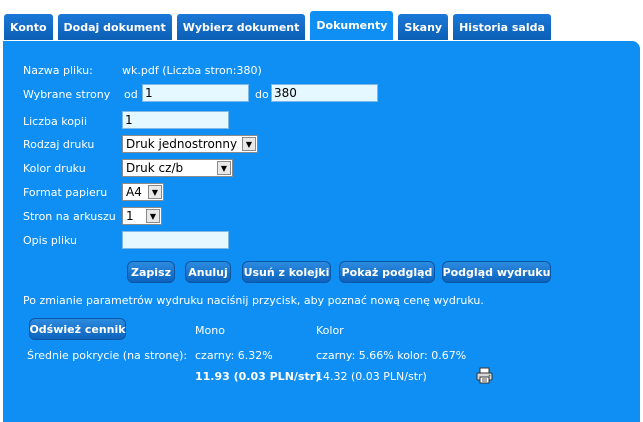  I want to click on copies-label: Liczba kopii, so click(55, 121).